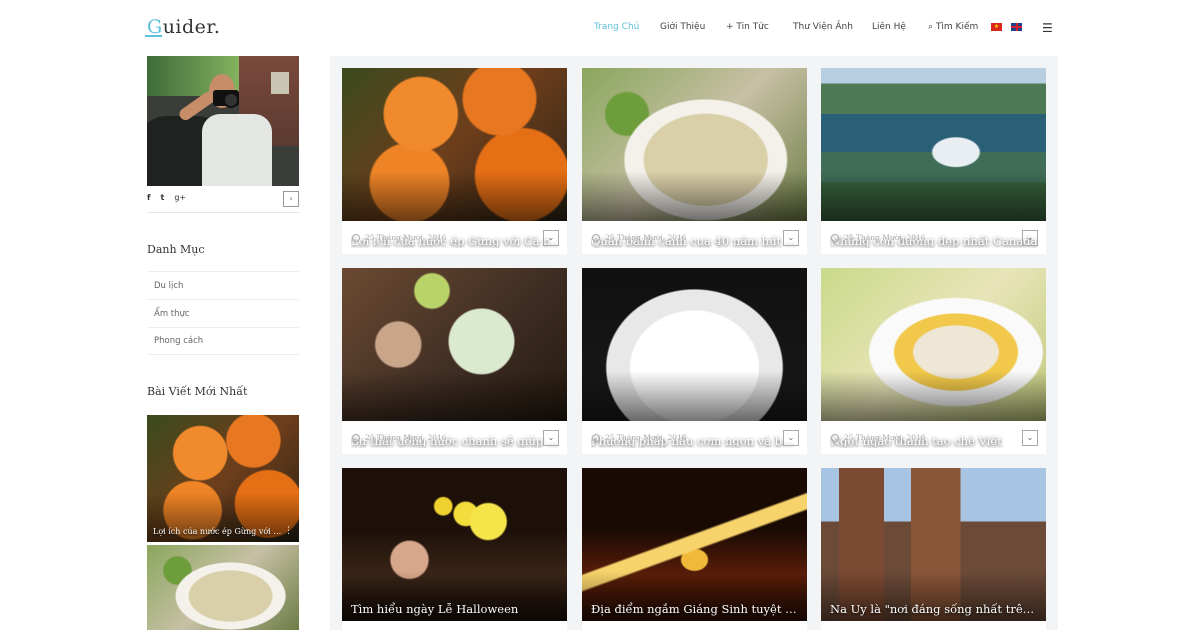 The image size is (1200, 630). I want to click on category-style: Phong cách, so click(178, 341).